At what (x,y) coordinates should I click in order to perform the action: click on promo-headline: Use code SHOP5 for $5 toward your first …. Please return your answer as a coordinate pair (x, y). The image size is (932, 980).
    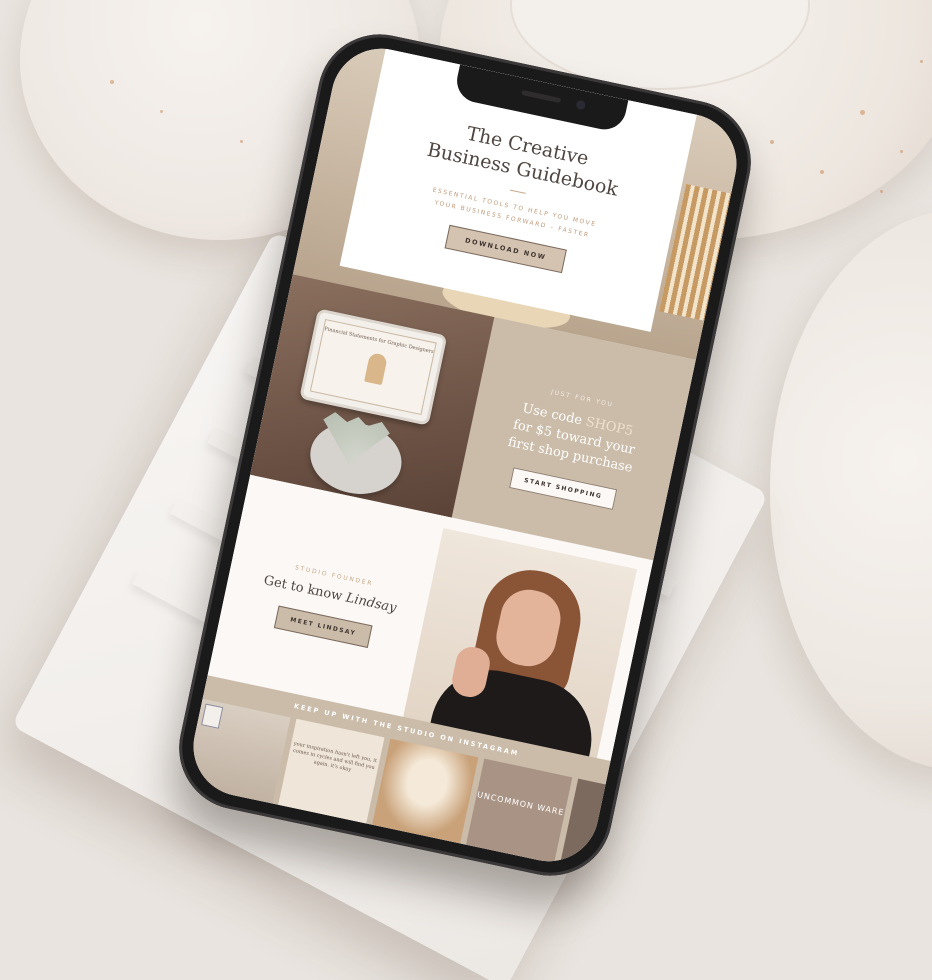
    Looking at the image, I should click on (571, 438).